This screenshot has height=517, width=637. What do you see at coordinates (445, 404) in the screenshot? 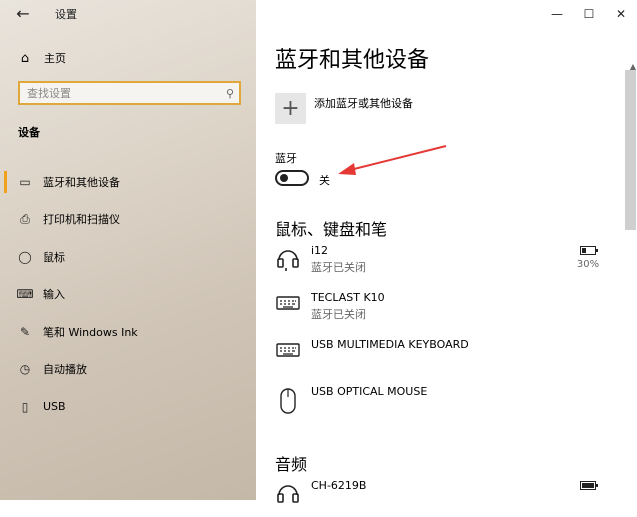
I see `device-item-usb-mouse: USB OPTICAL MOUSE` at bounding box center [445, 404].